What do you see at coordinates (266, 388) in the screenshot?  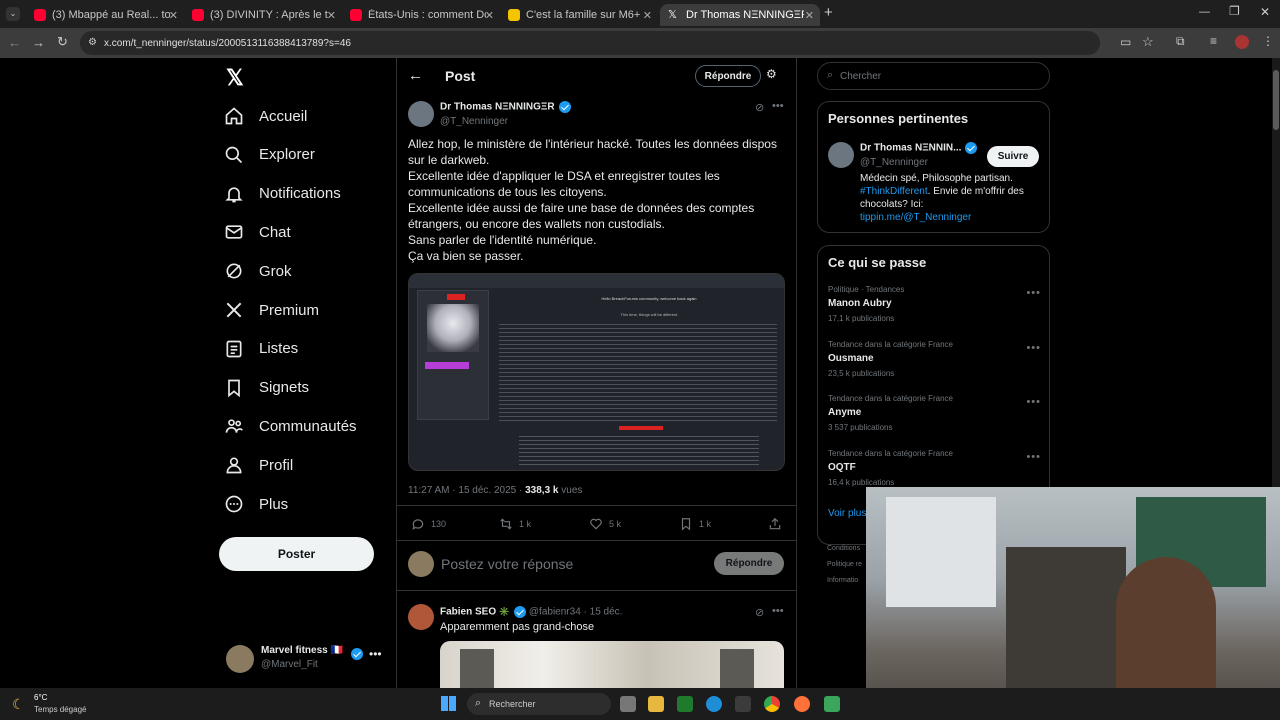 I see `sidebar-item-signets: Signets` at bounding box center [266, 388].